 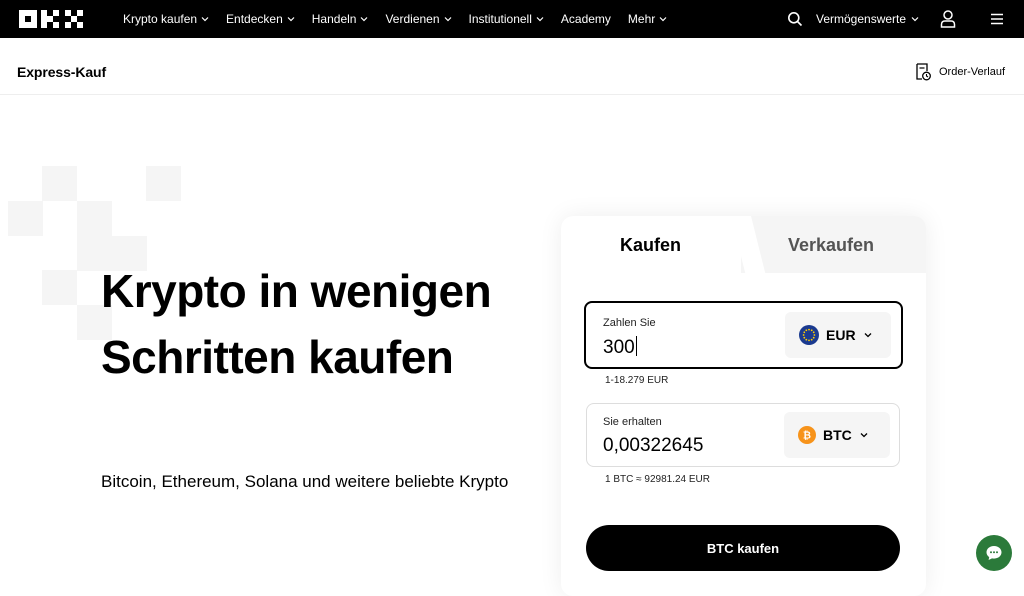 I want to click on tab-kaufen: Kaufen, so click(x=650, y=245).